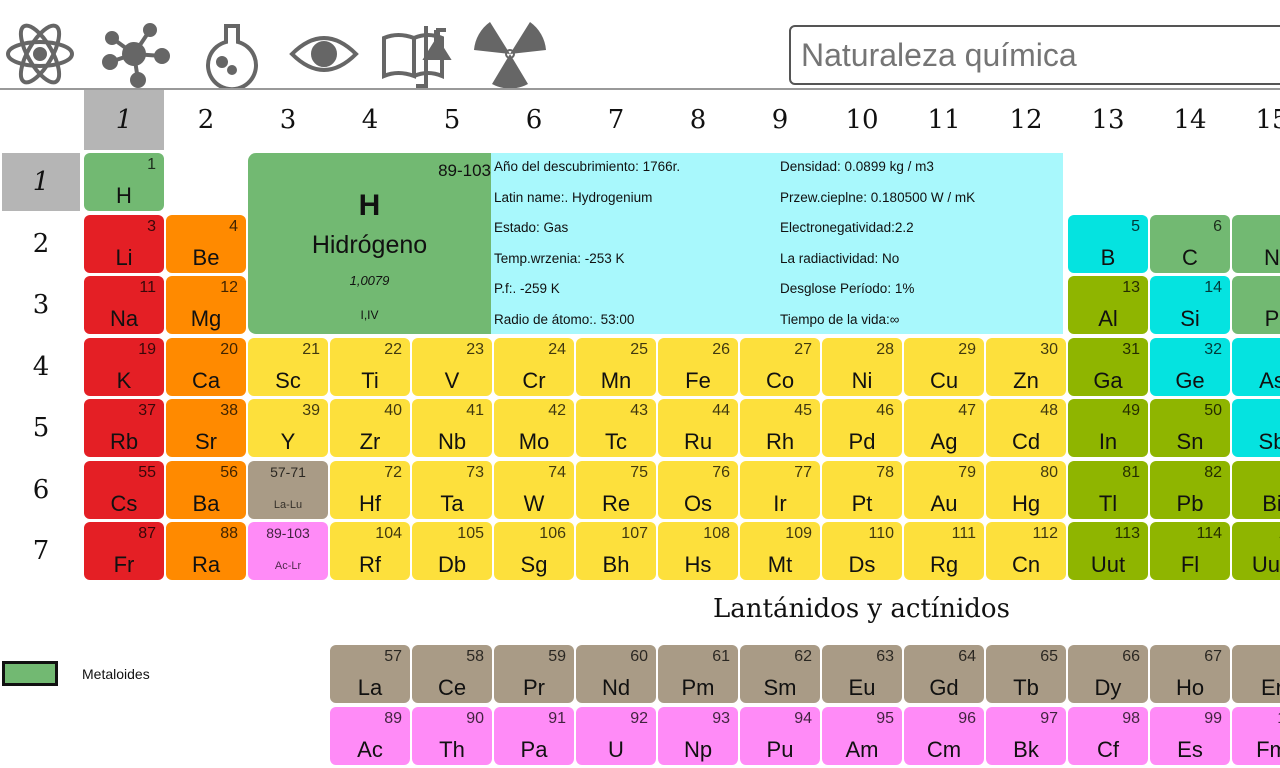 This screenshot has height=768, width=1280. Describe the element at coordinates (780, 551) in the screenshot. I see `element-mt: 109 Mt` at that location.